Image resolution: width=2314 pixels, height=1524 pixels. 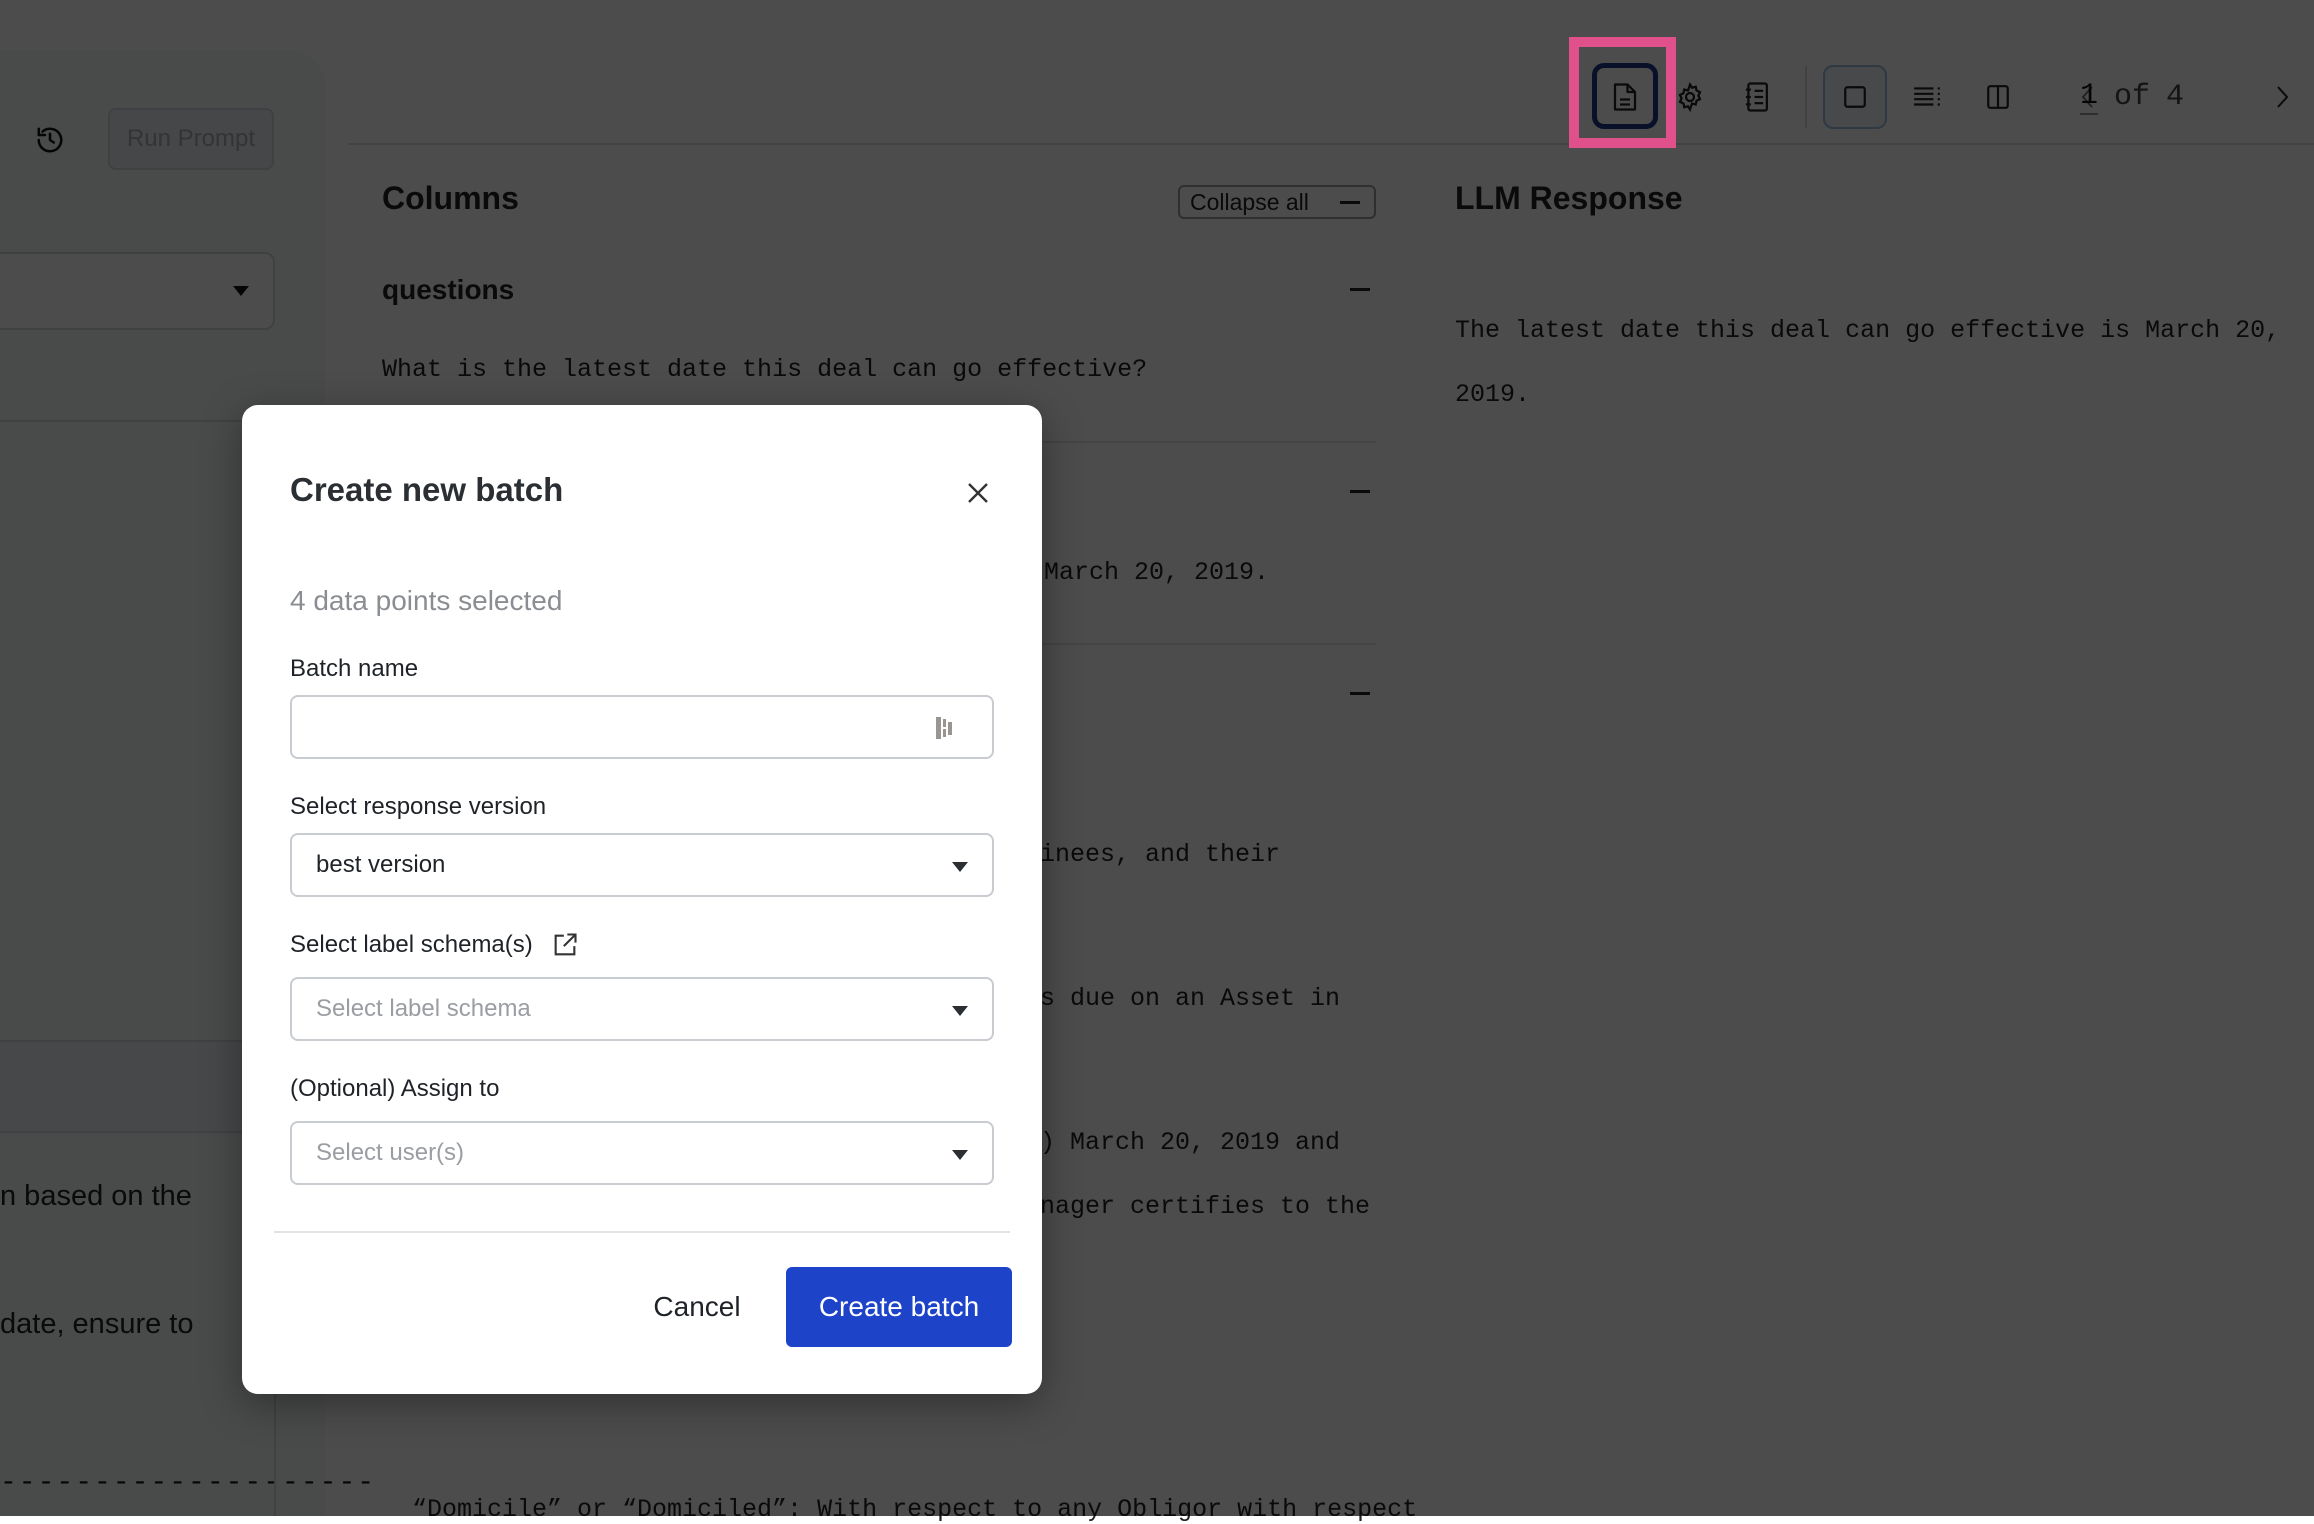 What do you see at coordinates (390, 1152) in the screenshot?
I see `assign-to-placeholder: Select user(s)` at bounding box center [390, 1152].